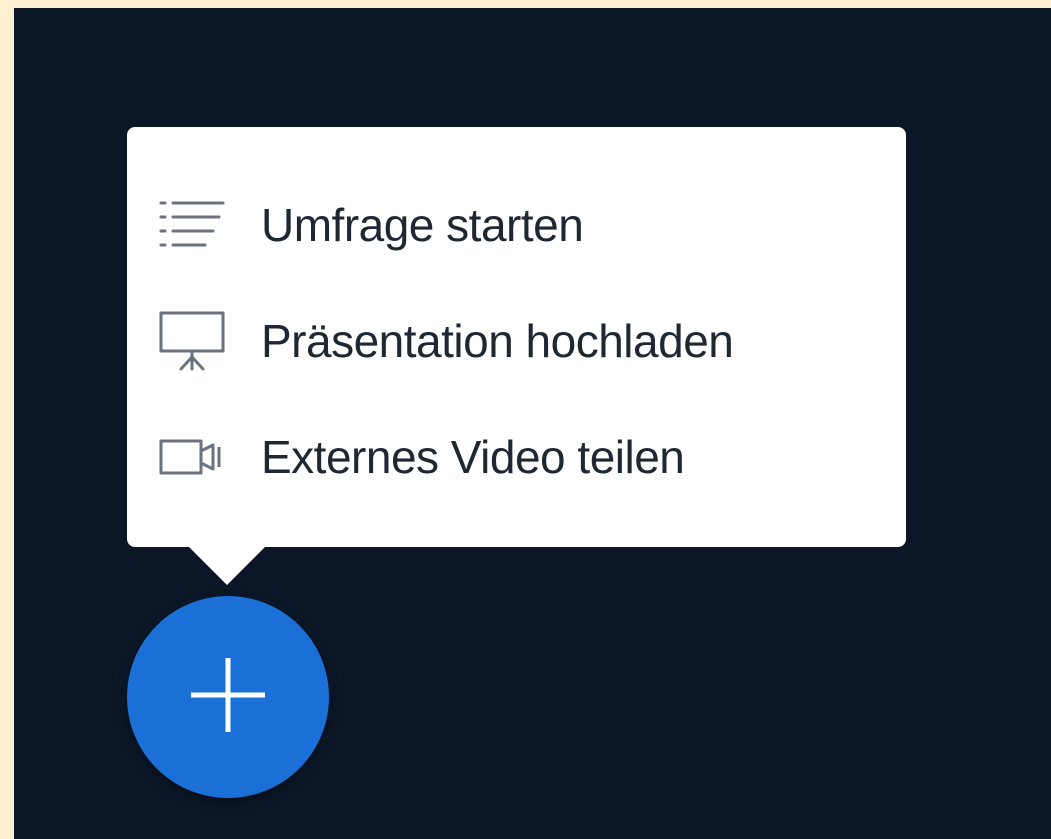 Image resolution: width=1051 pixels, height=839 pixels. I want to click on menu-item-label: Präsentation hochladen, so click(497, 341).